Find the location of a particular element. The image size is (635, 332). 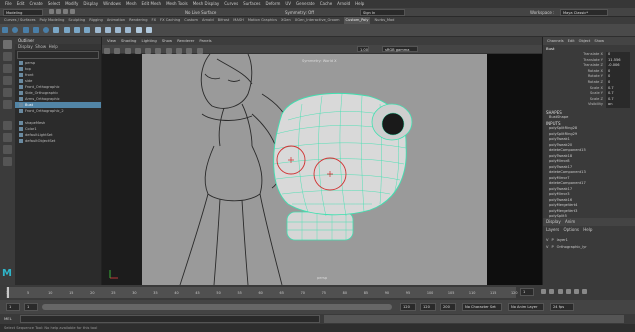

layer-name: layer1 is located at coordinates (562, 240).